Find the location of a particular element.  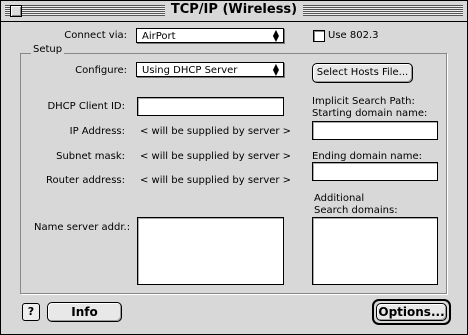

implicit-search-path-label: Implicit Search Path: is located at coordinates (363, 101).